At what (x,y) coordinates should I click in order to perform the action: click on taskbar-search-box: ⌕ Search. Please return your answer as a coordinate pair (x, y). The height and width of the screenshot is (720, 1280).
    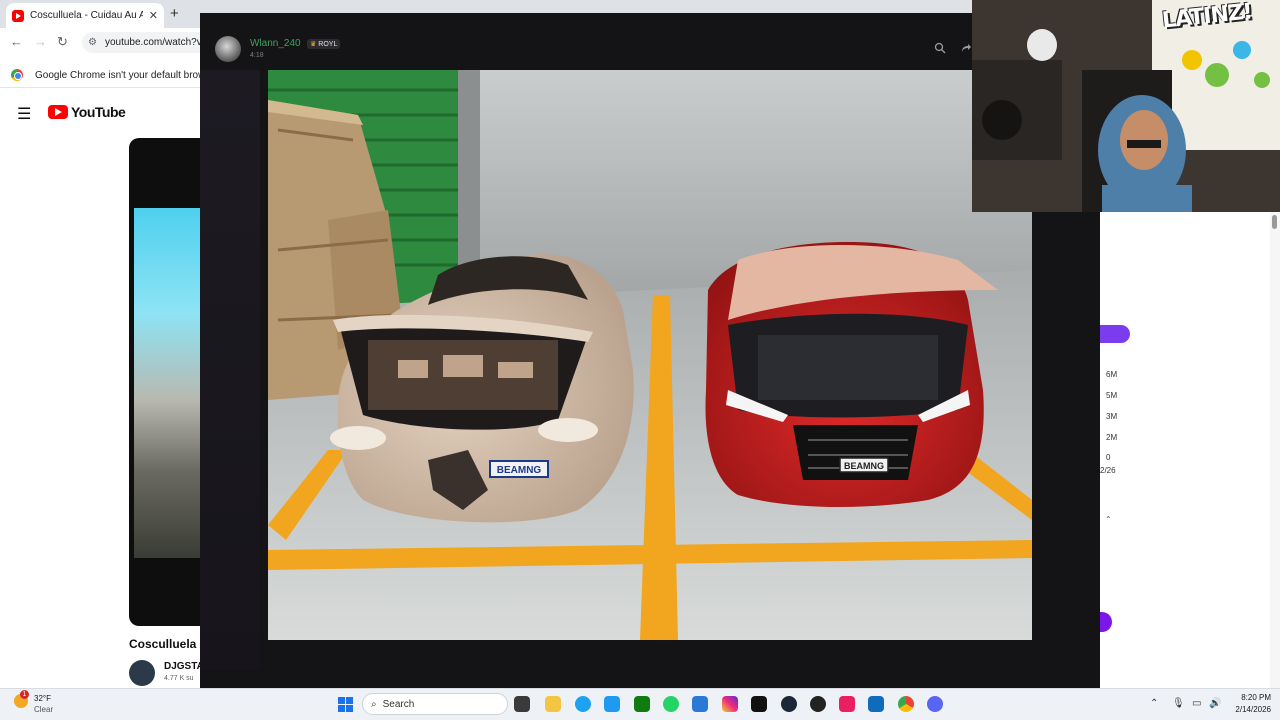
    Looking at the image, I should click on (435, 704).